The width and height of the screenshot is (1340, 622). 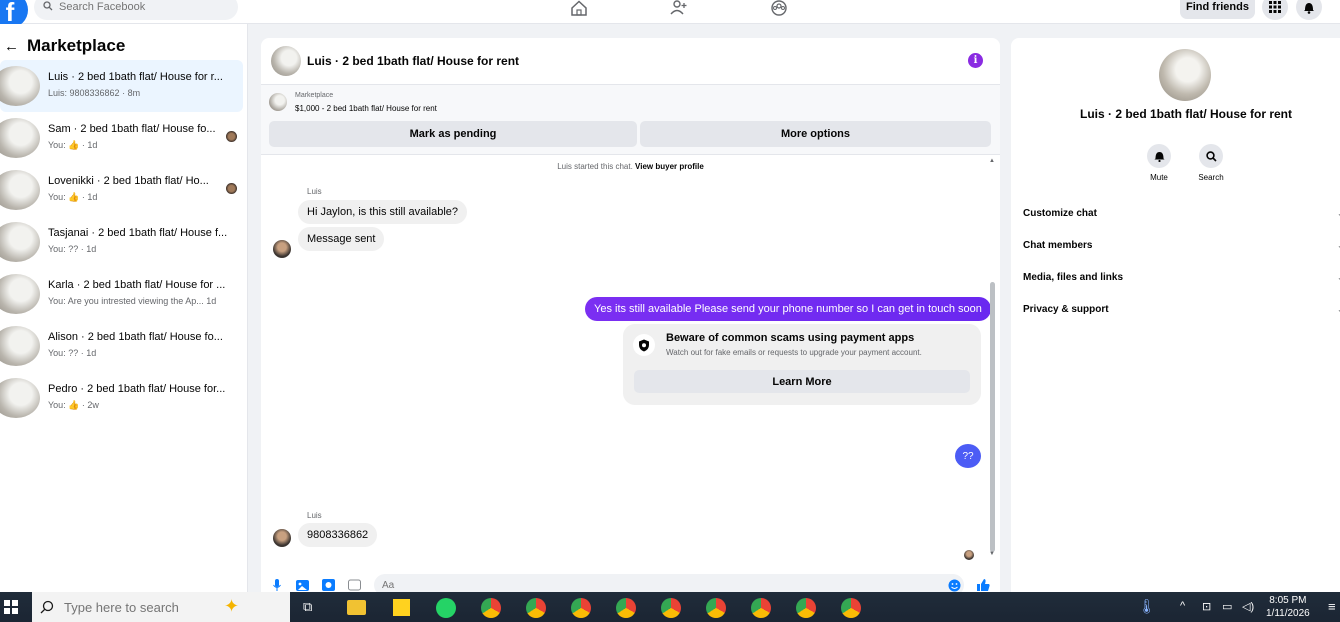 I want to click on taskbar-clock: 8:05 PM 1/11/2026, so click(x=1288, y=607).